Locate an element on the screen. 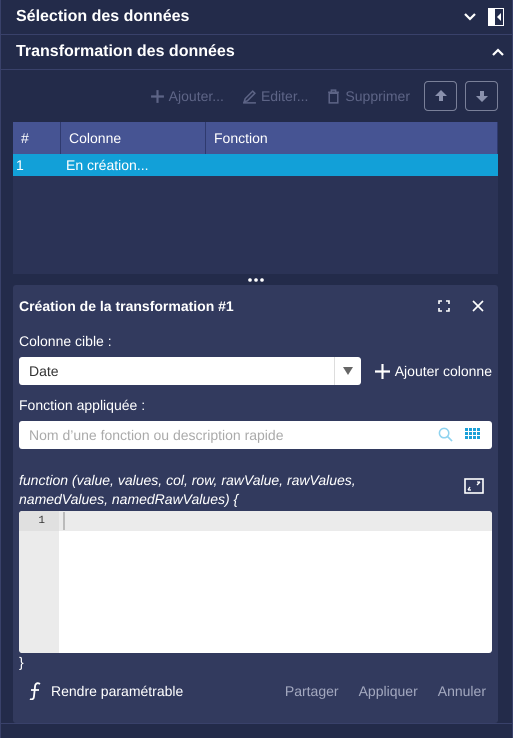 The height and width of the screenshot is (738, 513). line-number: 1 is located at coordinates (39, 521).